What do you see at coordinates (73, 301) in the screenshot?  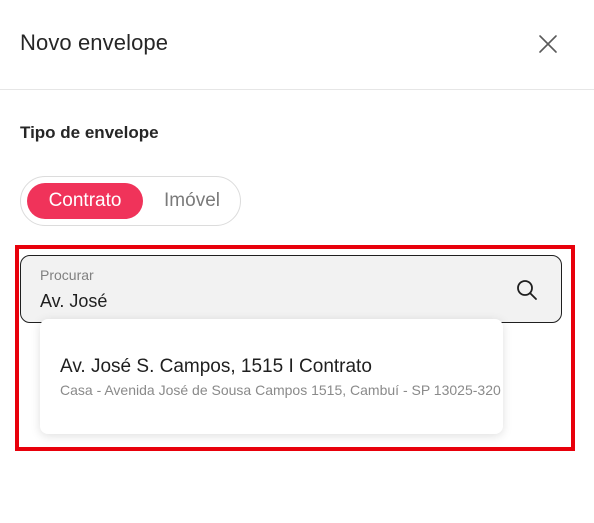 I see `search-input: Av. José` at bounding box center [73, 301].